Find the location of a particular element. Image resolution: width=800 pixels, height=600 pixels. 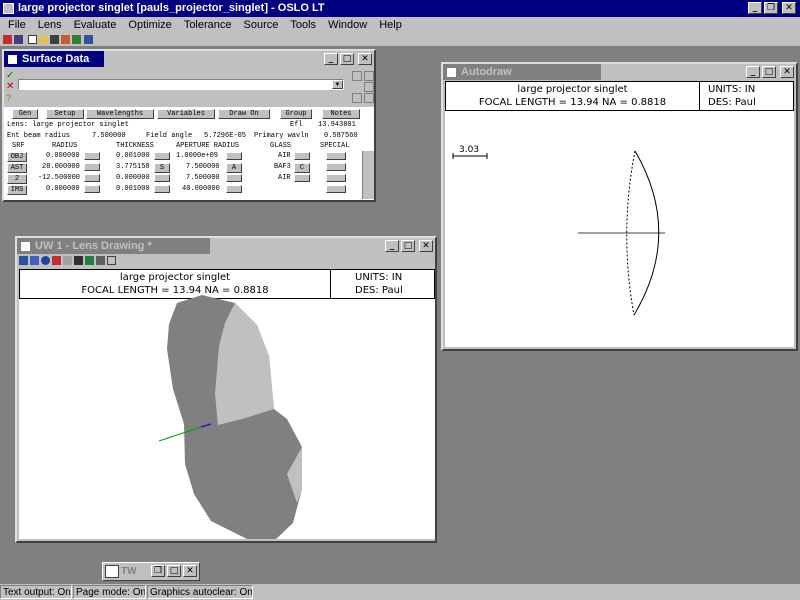

status-text-output: Text output: On is located at coordinates (36, 592).